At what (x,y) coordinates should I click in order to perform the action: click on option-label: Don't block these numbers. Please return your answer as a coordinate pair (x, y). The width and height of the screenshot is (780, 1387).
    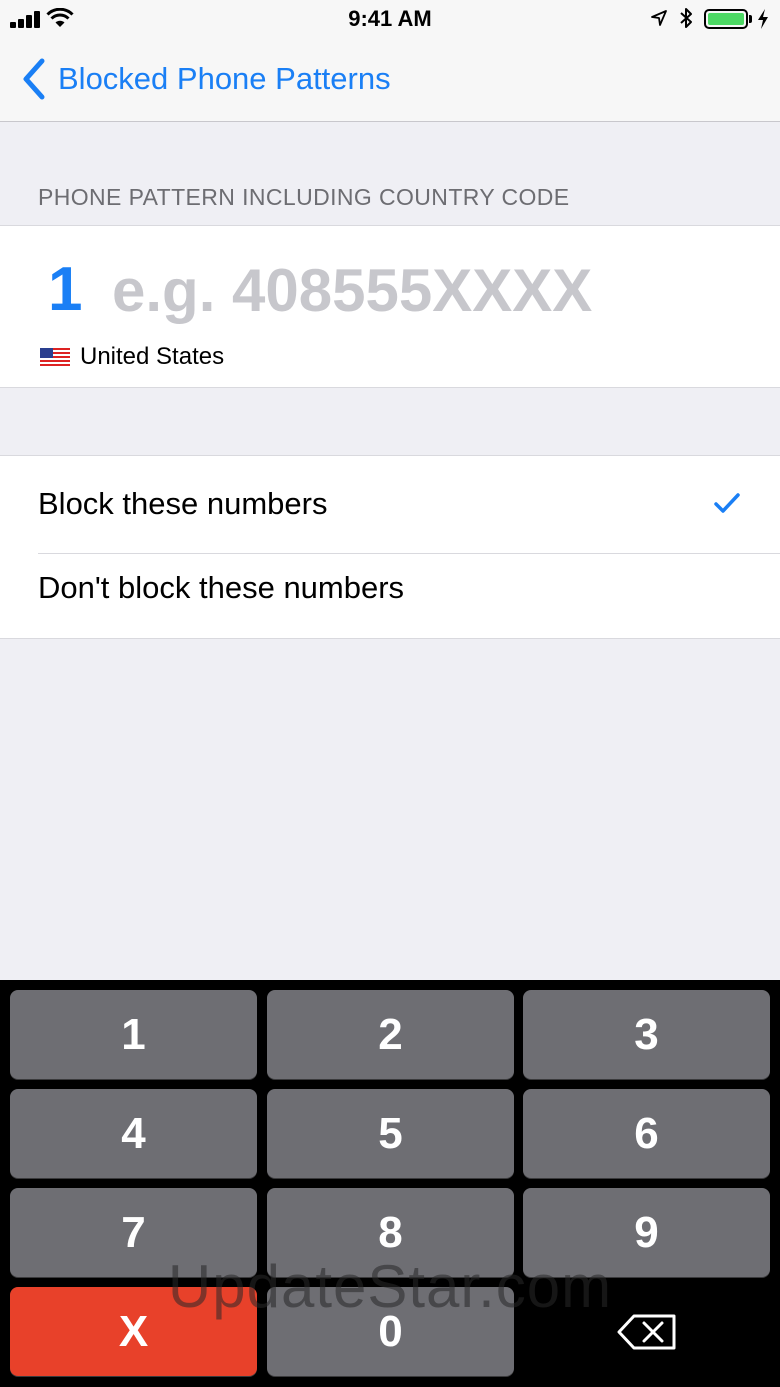
    Looking at the image, I should click on (221, 587).